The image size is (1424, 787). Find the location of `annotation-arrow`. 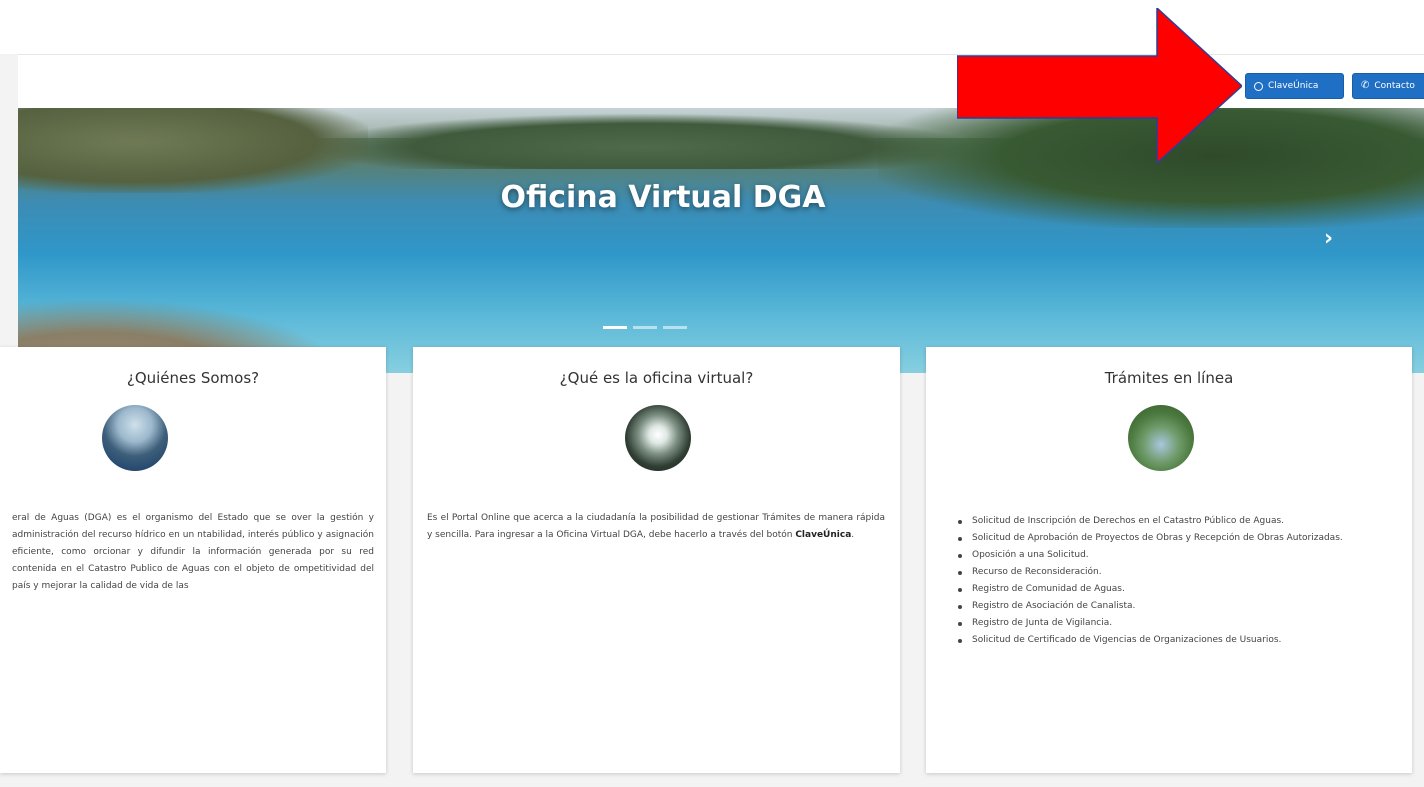

annotation-arrow is located at coordinates (1099, 85).